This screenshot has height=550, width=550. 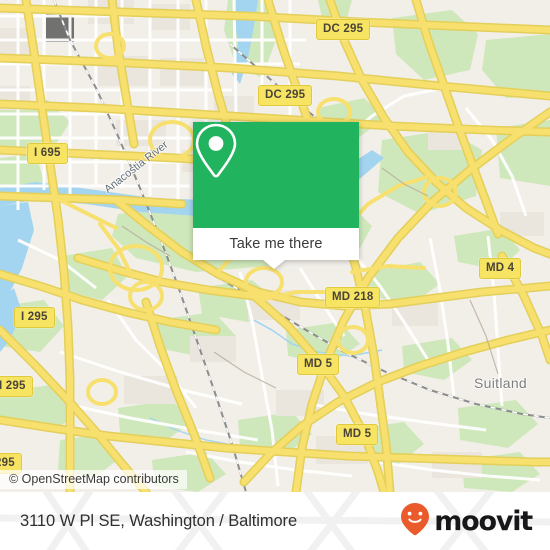 I want to click on popup-action-area: Take me there, so click(x=276, y=244).